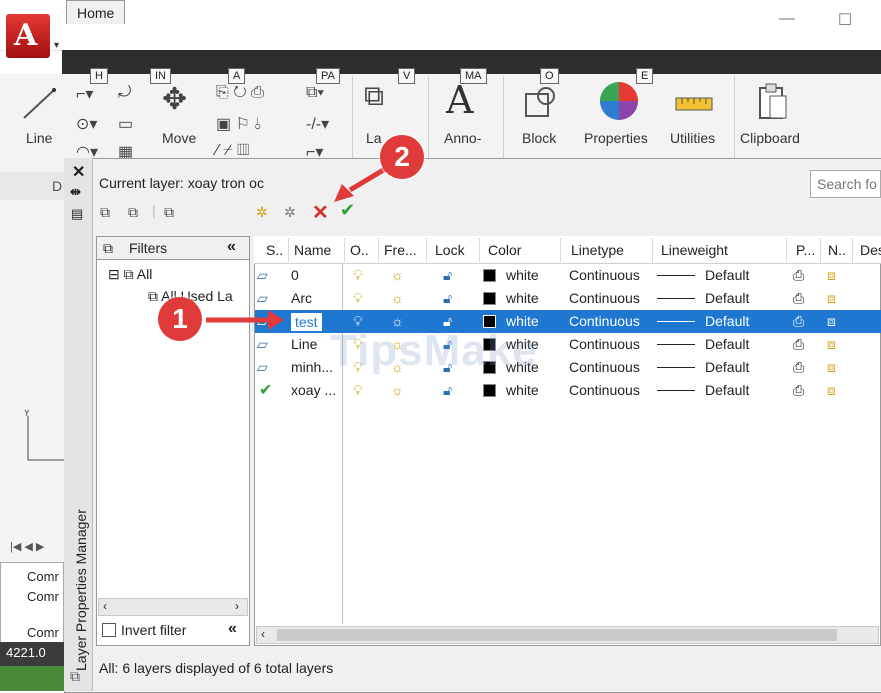  Describe the element at coordinates (78, 172) in the screenshot. I see `close-icon: ✕` at that location.